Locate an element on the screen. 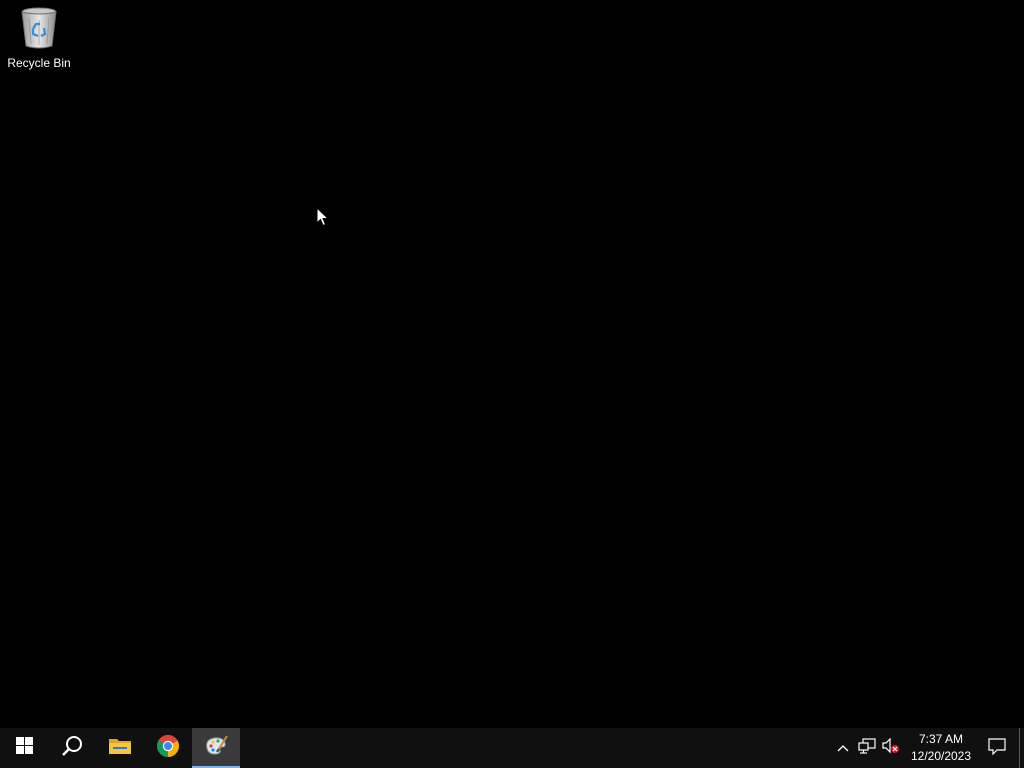 This screenshot has width=1024, height=768. clock-time: 7:37 AM is located at coordinates (941, 739).